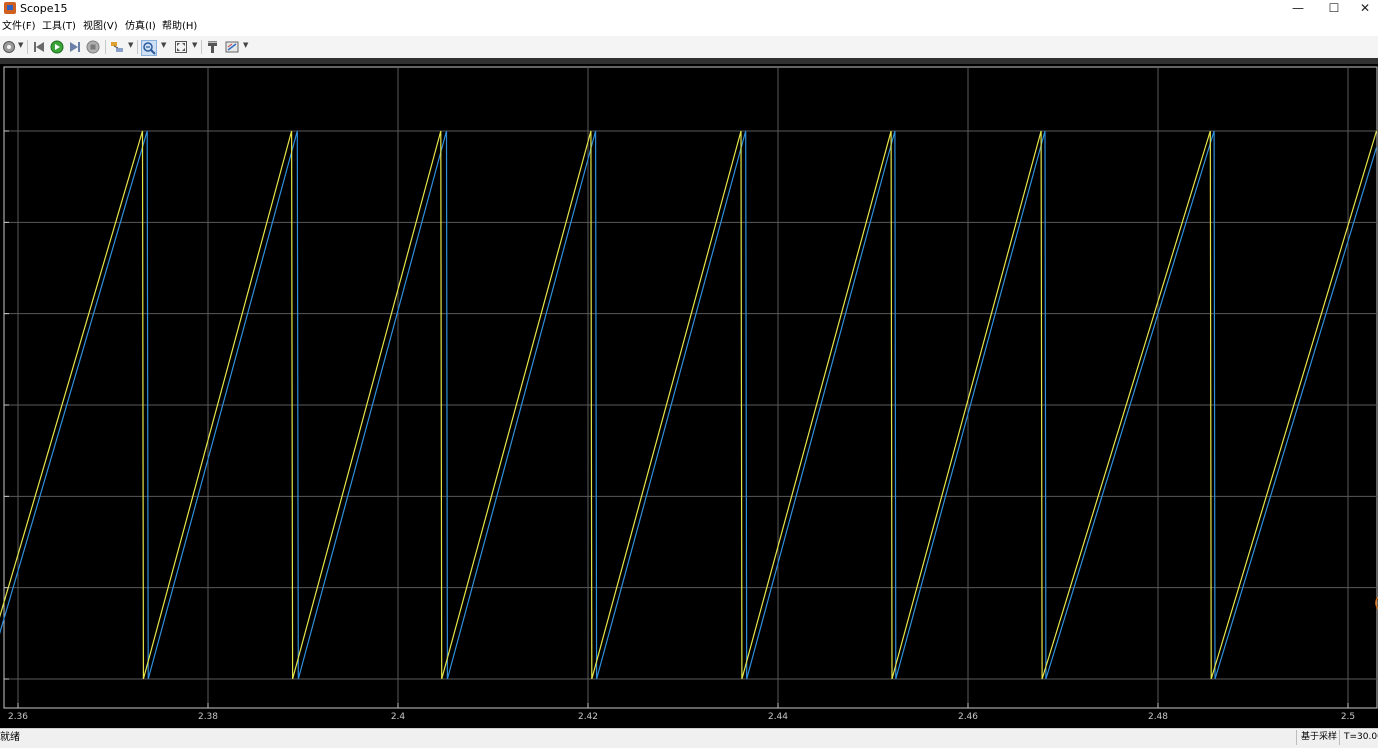 Image resolution: width=1378 pixels, height=748 pixels. What do you see at coordinates (10, 737) in the screenshot?
I see `status-text: 就绪` at bounding box center [10, 737].